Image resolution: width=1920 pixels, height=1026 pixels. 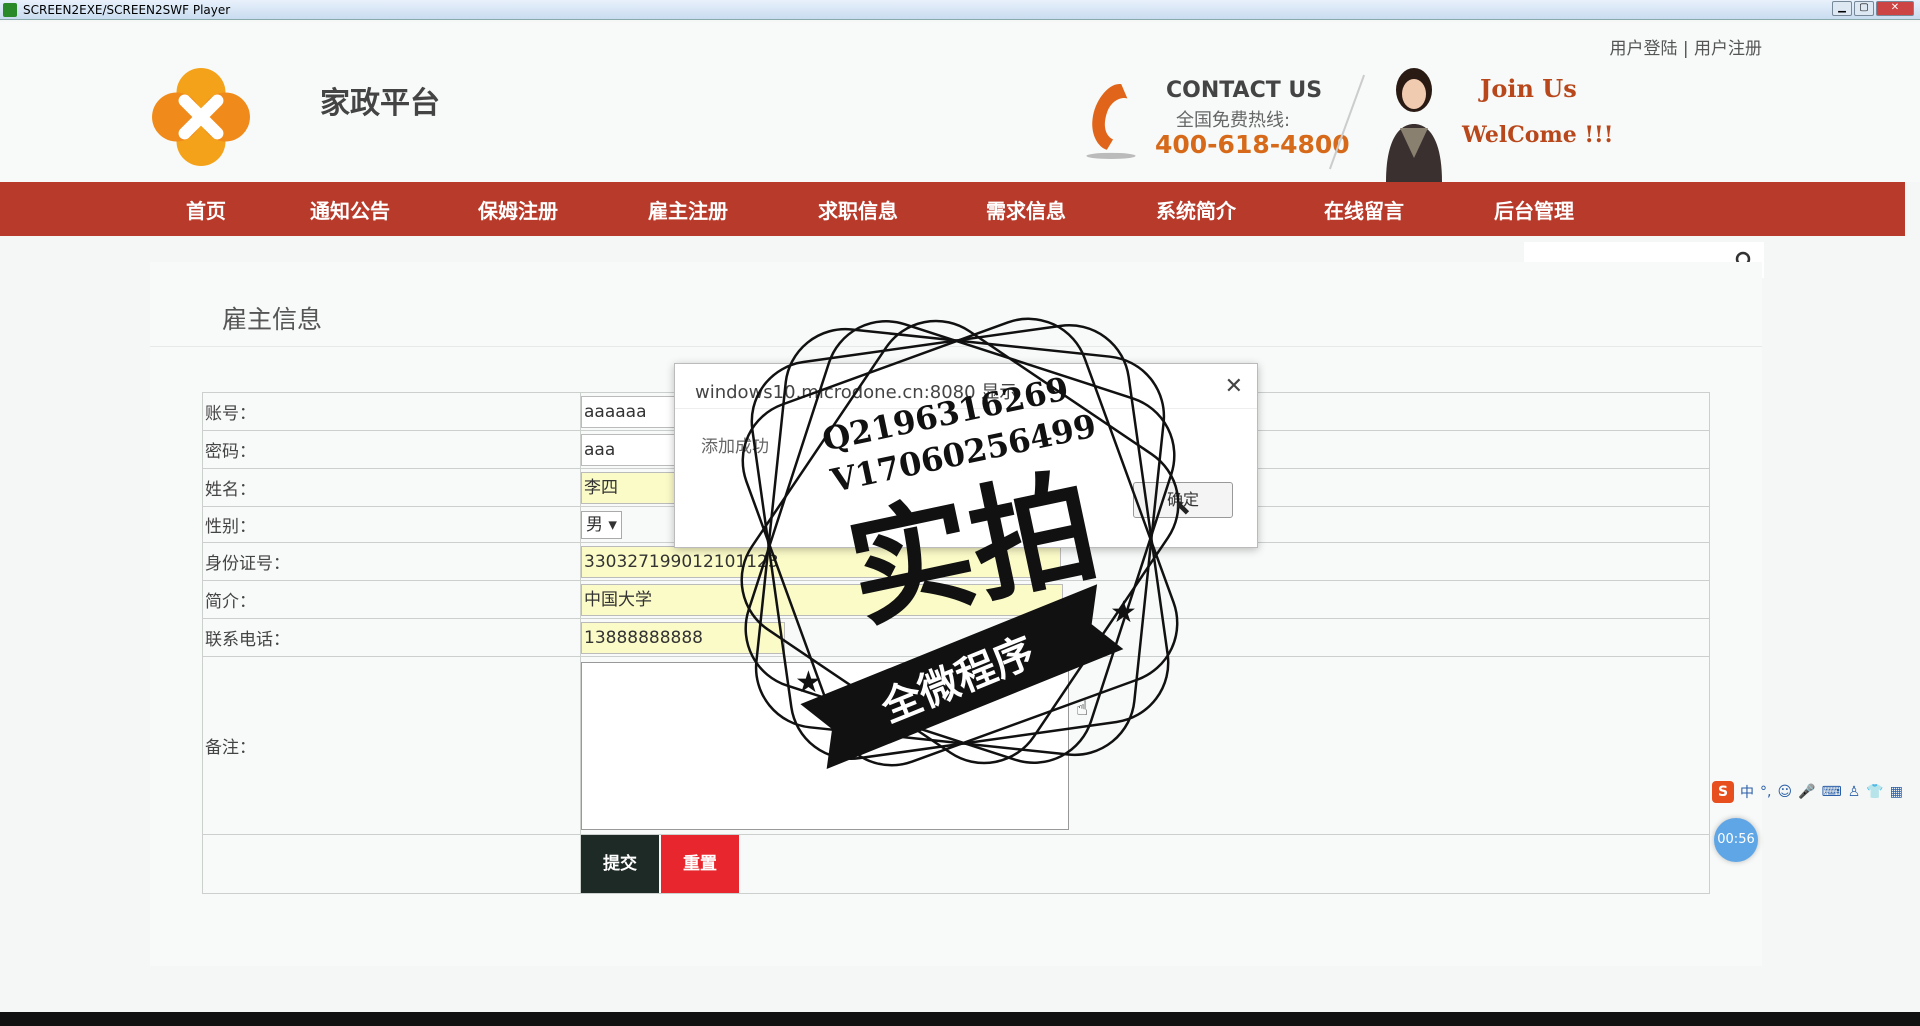 I want to click on window-titlebar: SCREEN2EXE/SCREEN2SWF Player ▁ ▢ ✕, so click(x=960, y=10).